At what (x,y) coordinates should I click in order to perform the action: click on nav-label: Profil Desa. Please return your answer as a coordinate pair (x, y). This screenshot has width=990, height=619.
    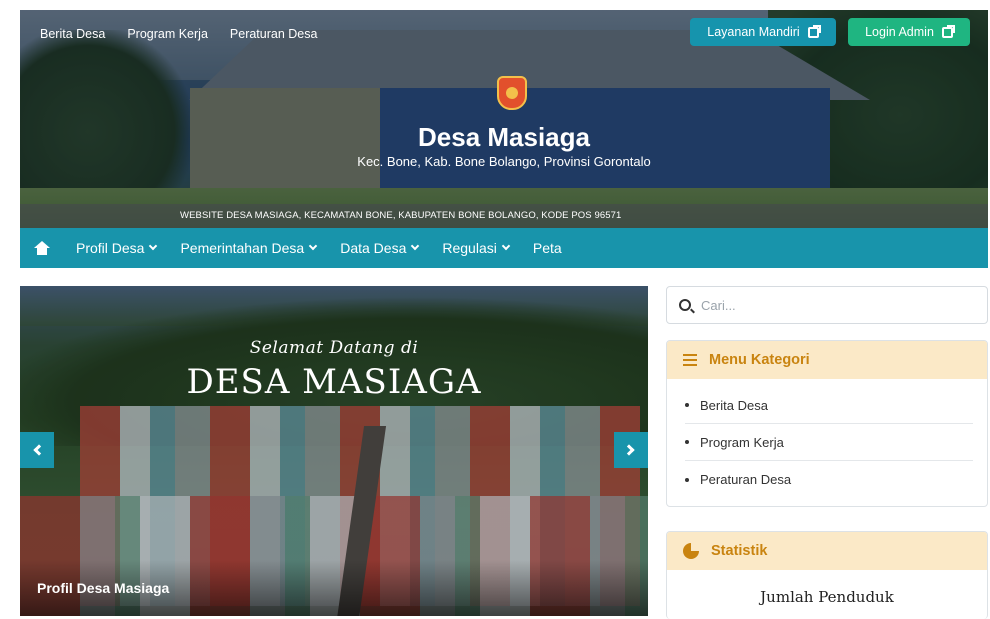
    Looking at the image, I should click on (110, 248).